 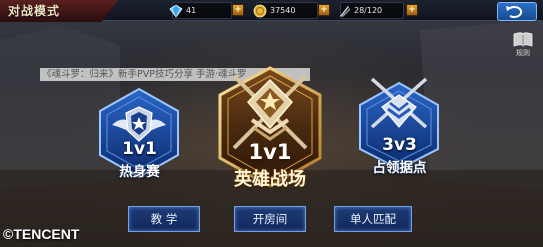 What do you see at coordinates (34, 11) in the screenshot?
I see `page-title: 对战模式` at bounding box center [34, 11].